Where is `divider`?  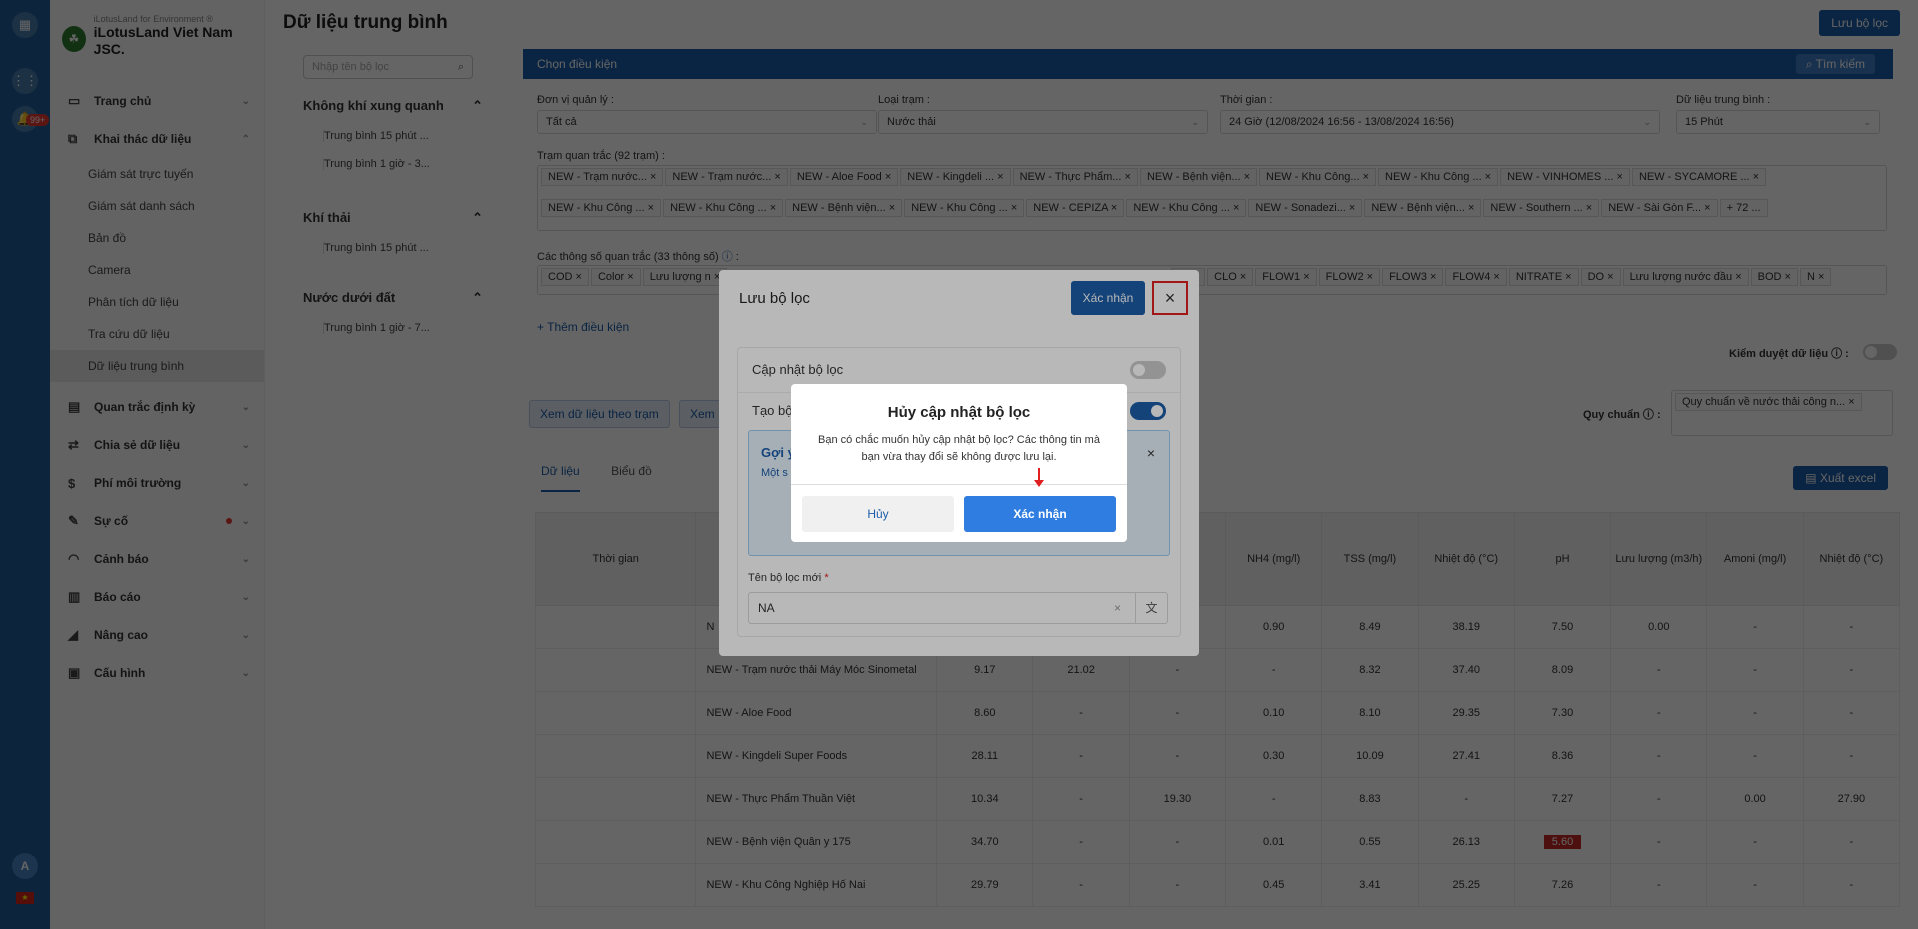 divider is located at coordinates (959, 484).